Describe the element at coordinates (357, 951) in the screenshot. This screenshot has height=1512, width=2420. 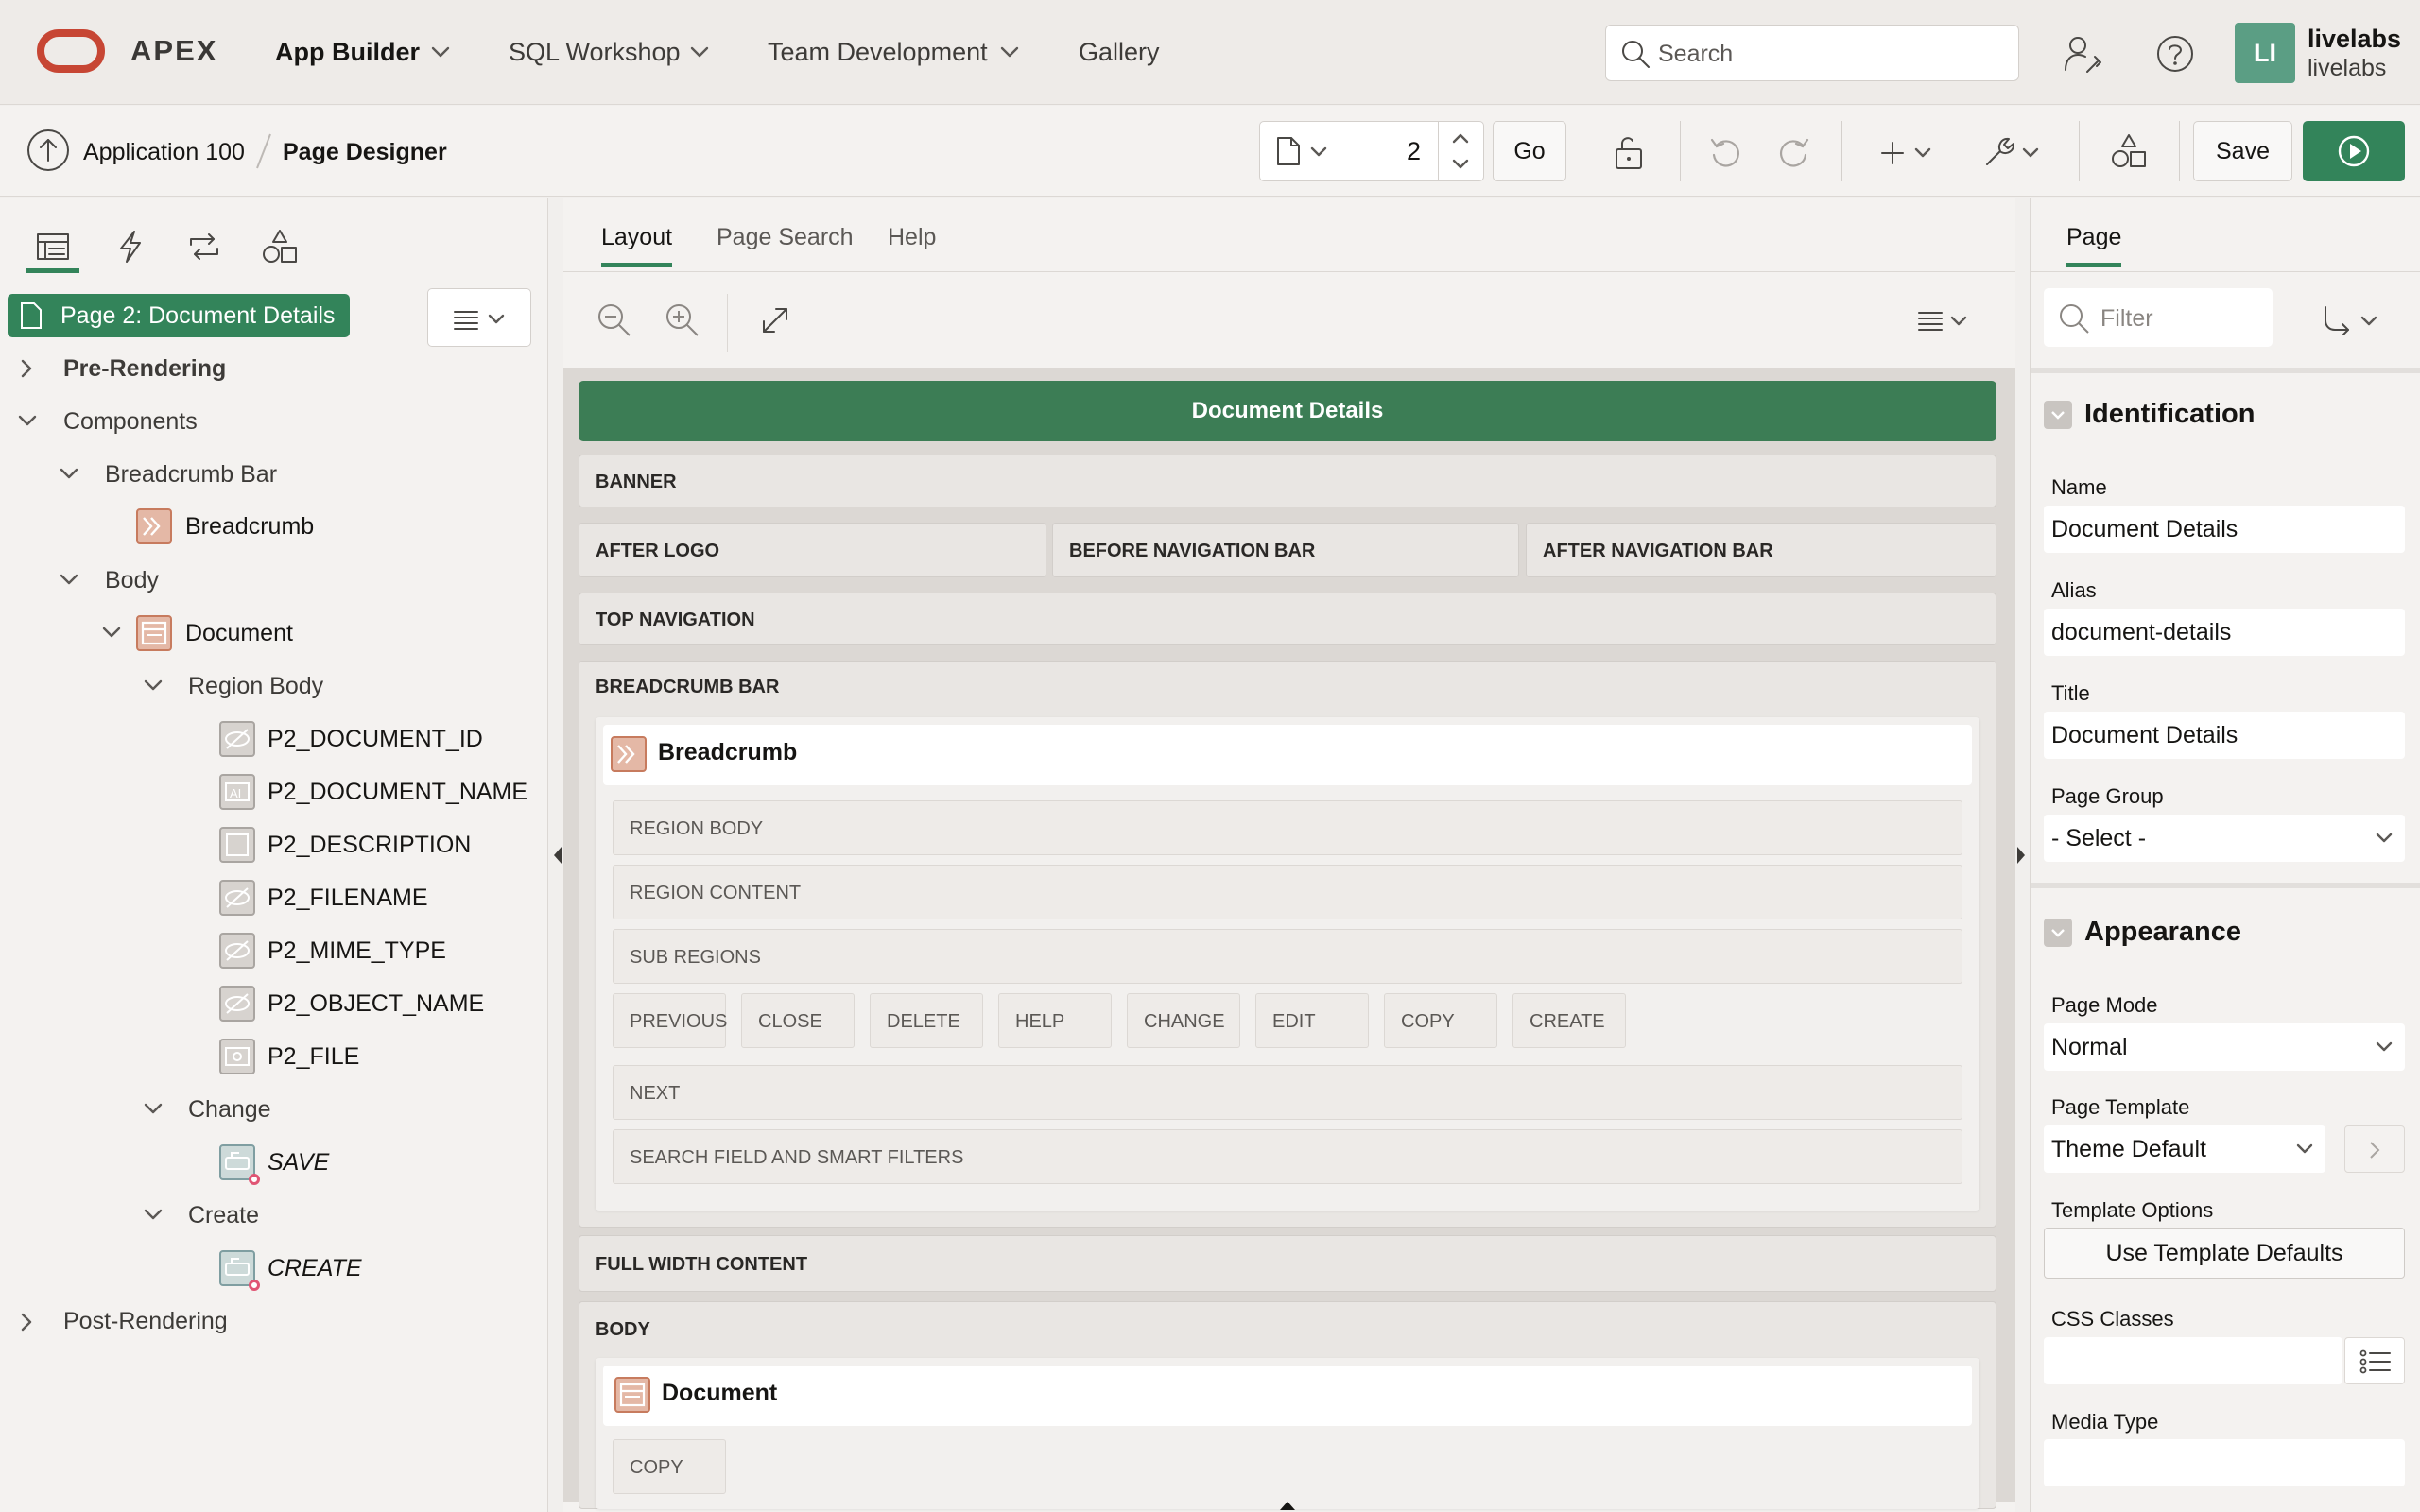
I see `tree-item: P2_MIME_TYPE` at that location.